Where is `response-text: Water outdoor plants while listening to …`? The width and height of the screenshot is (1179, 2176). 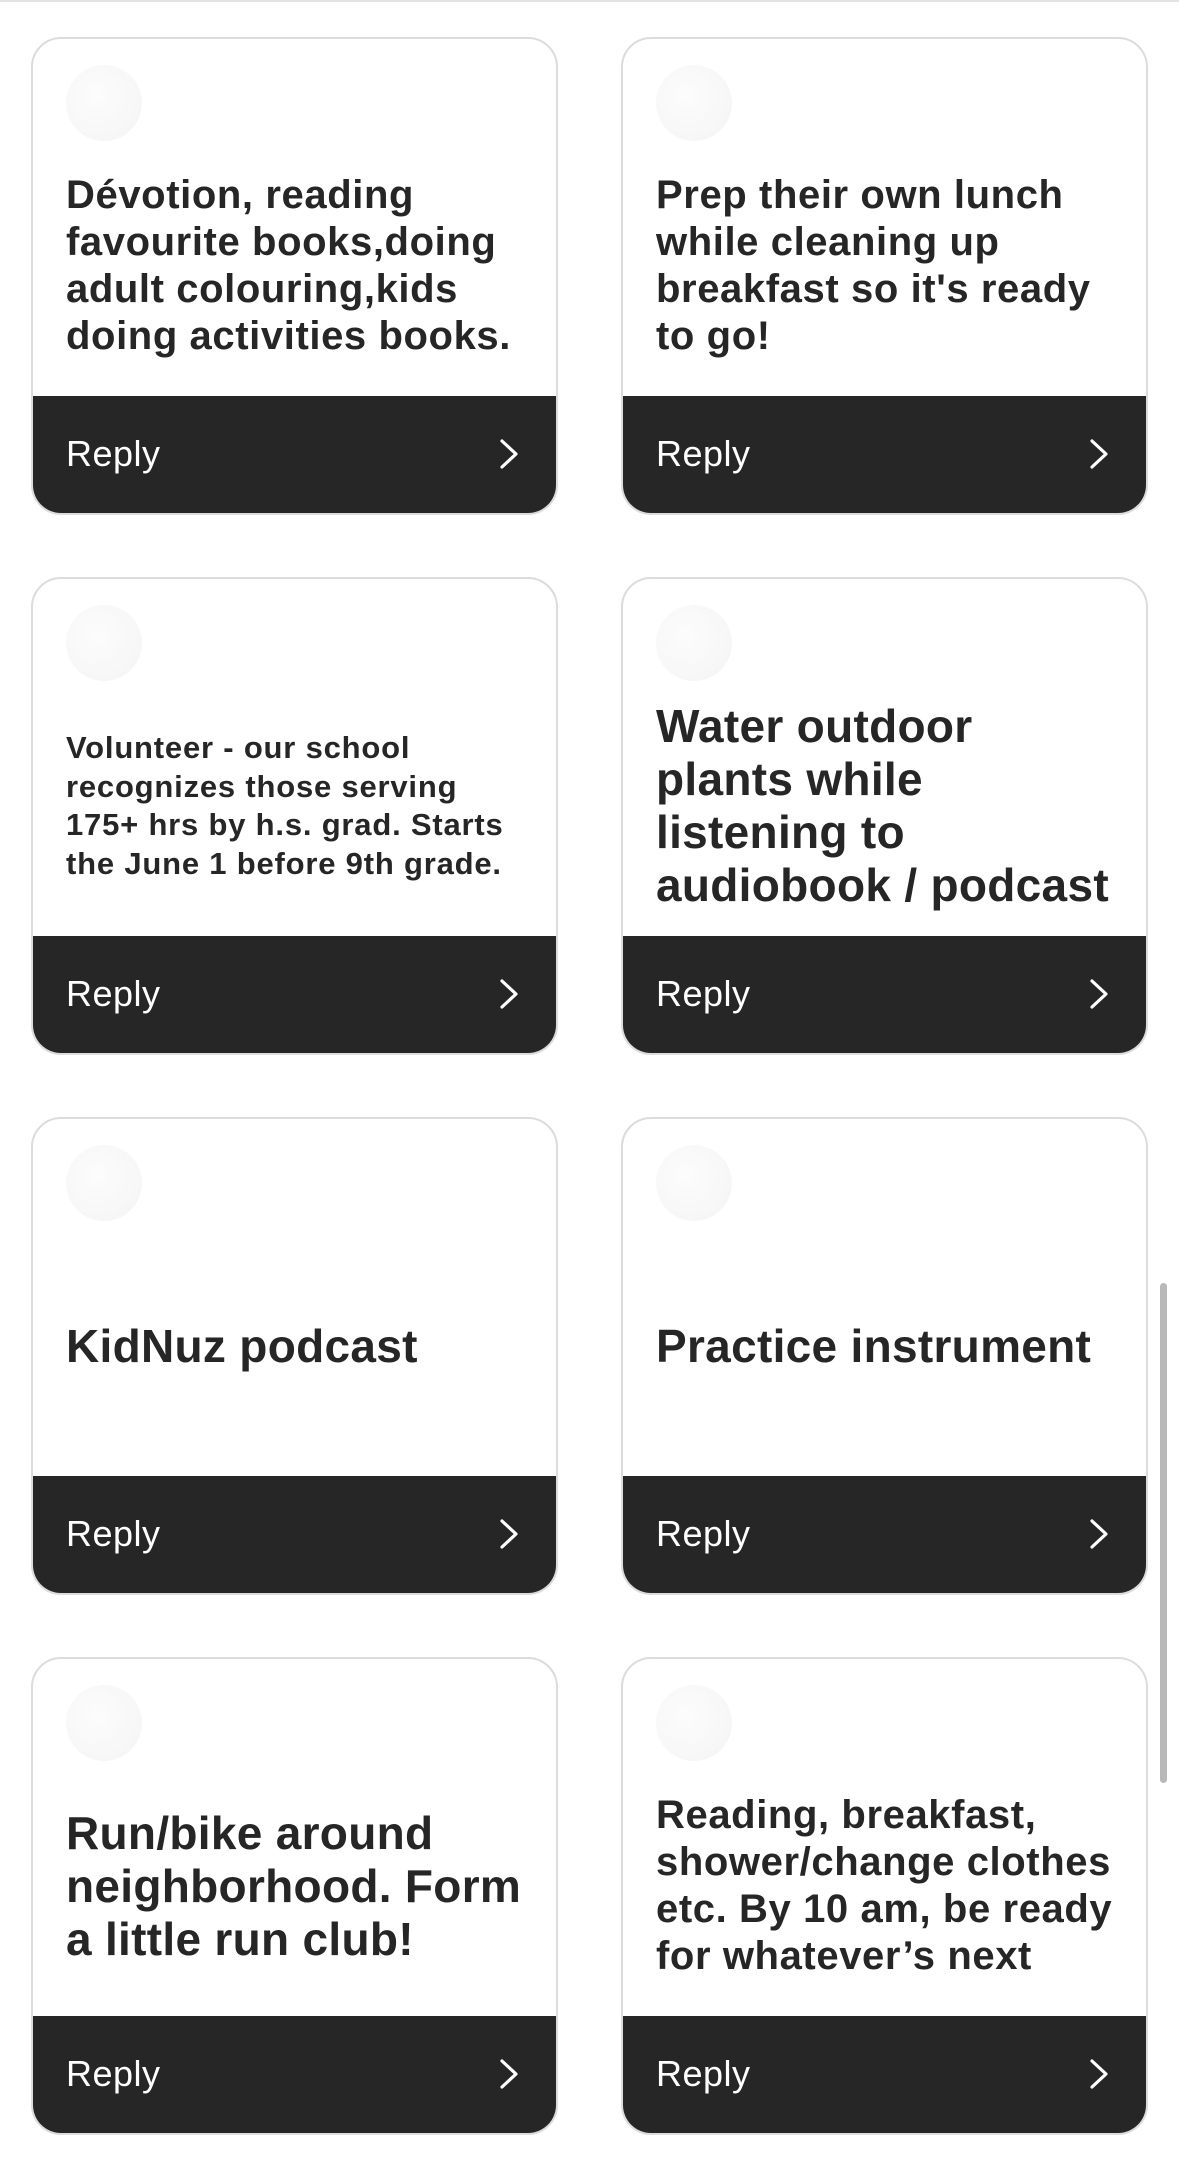
response-text: Water outdoor plants while listening to … is located at coordinates (882, 806).